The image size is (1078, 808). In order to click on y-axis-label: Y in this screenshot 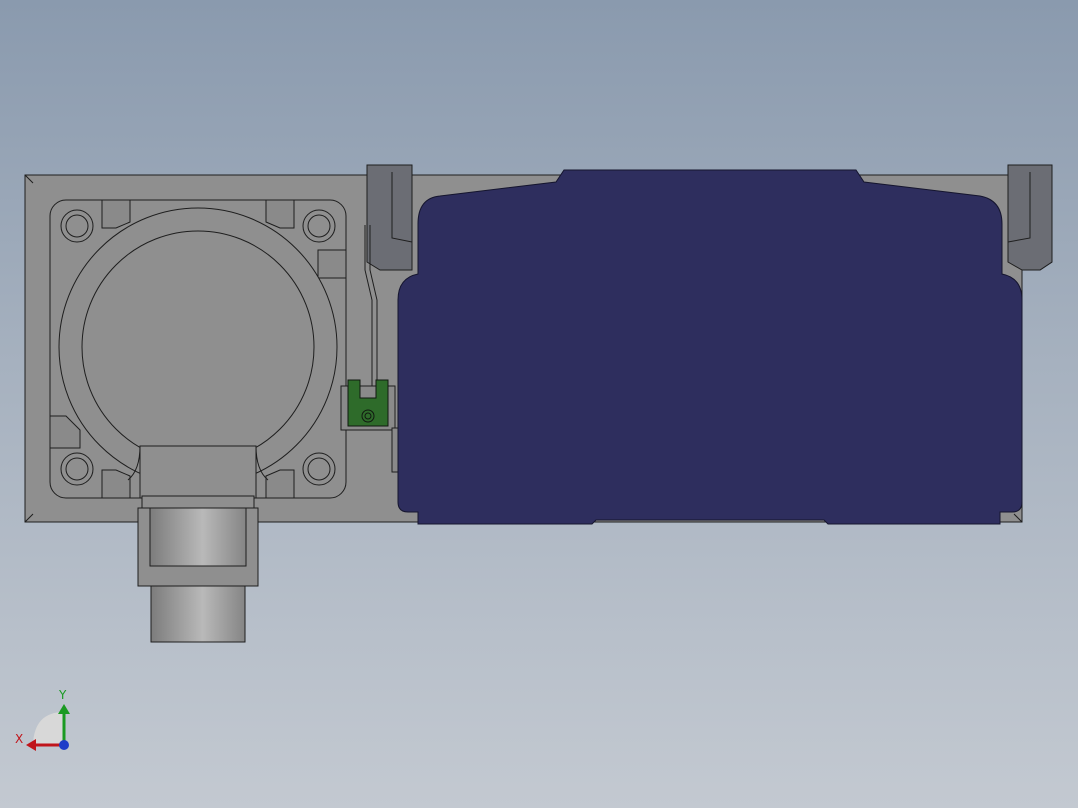, I will do `click(63, 695)`.